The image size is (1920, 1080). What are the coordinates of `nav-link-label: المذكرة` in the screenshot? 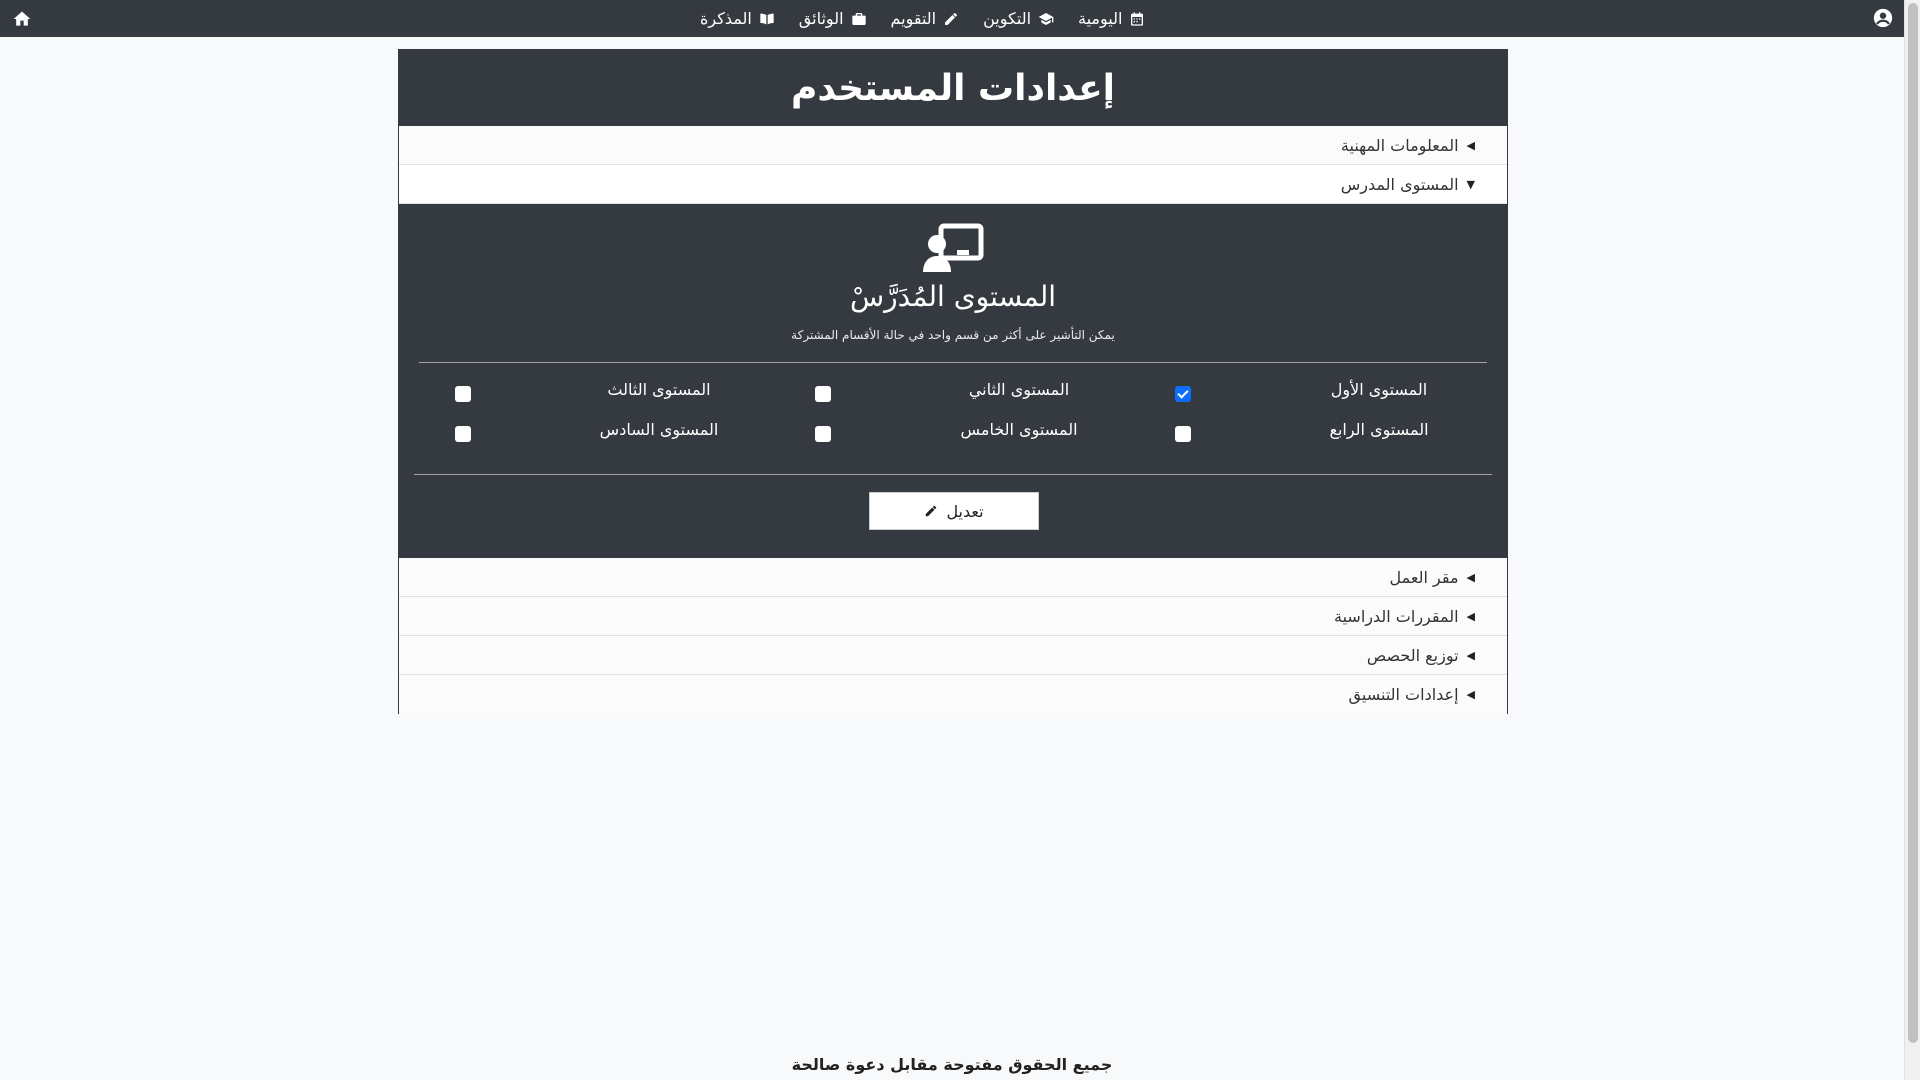 It's located at (726, 18).